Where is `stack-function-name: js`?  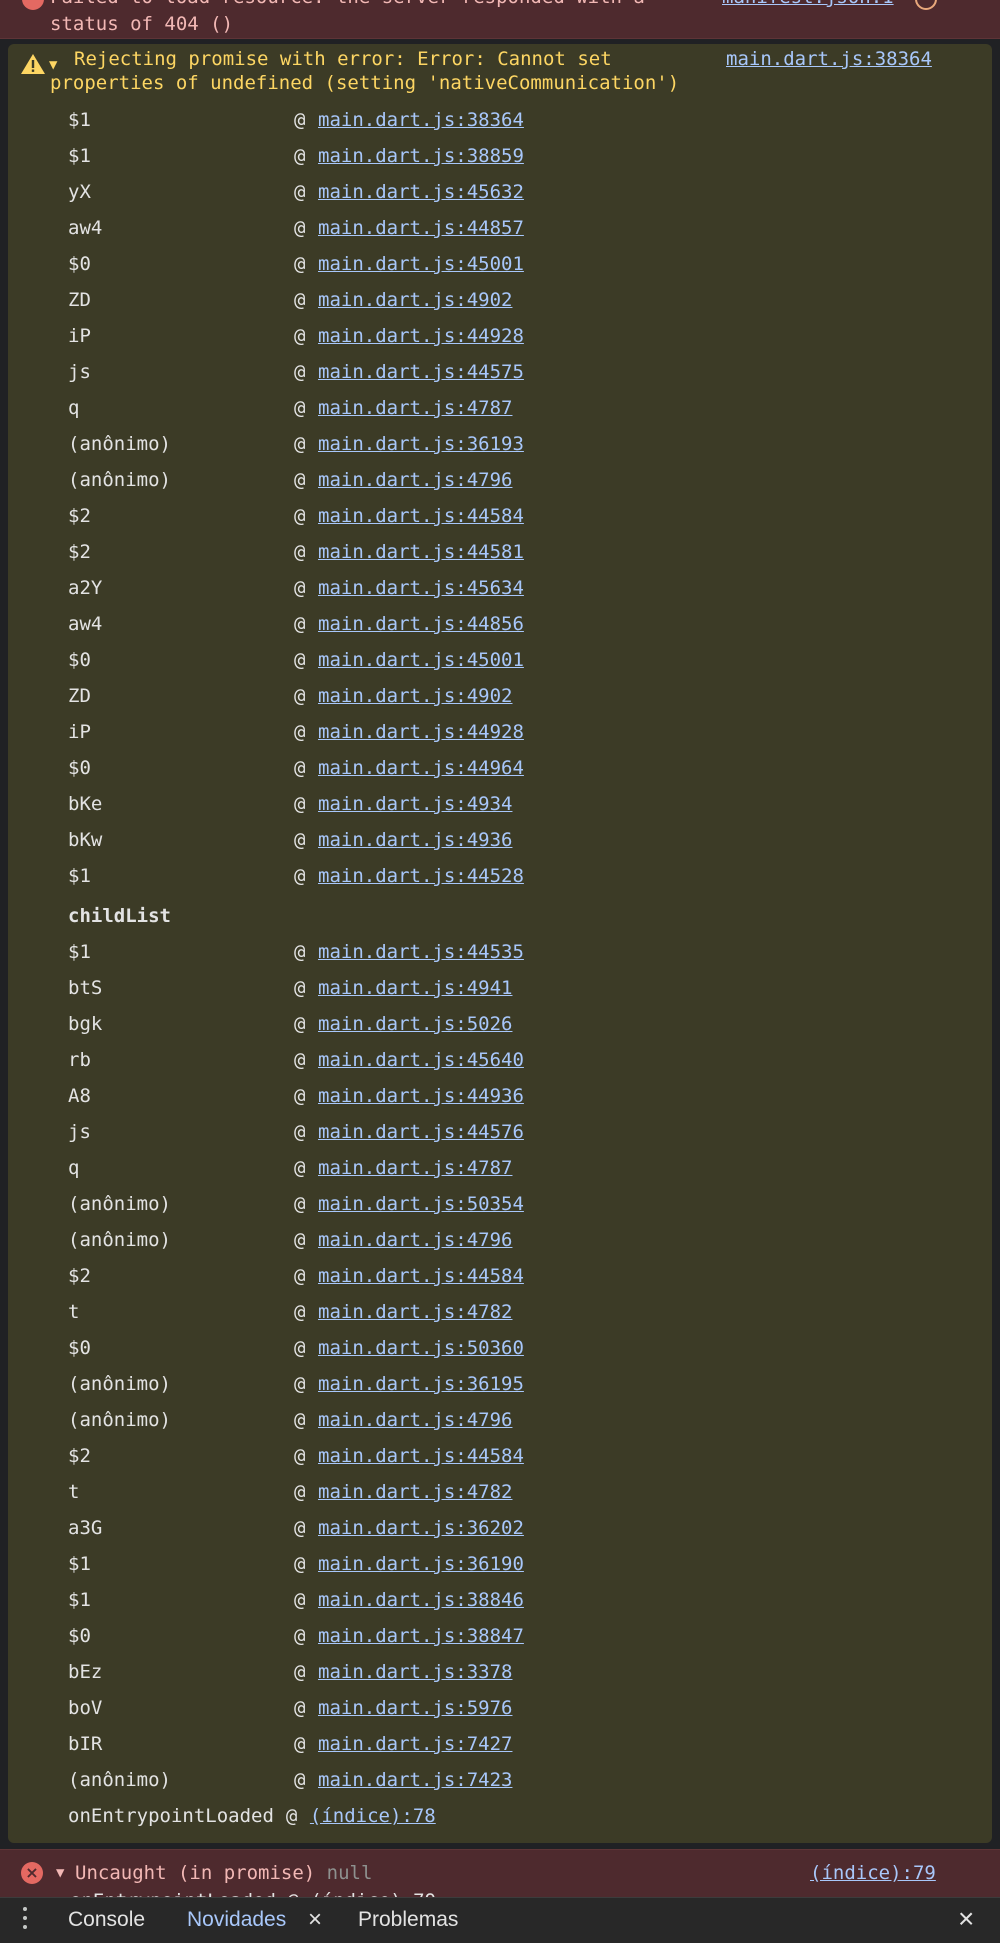
stack-function-name: js is located at coordinates (79, 372).